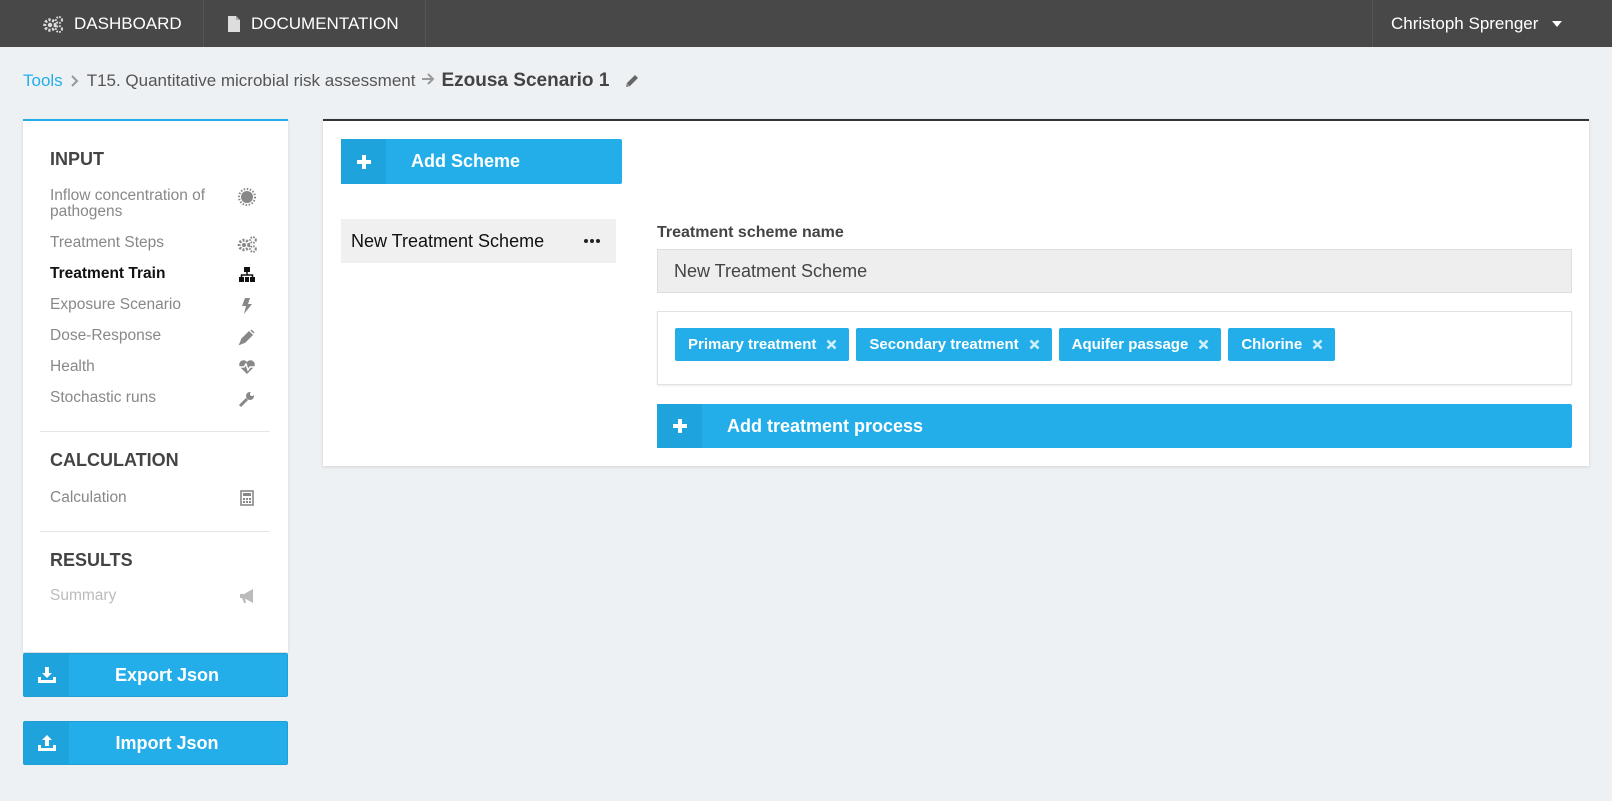 The width and height of the screenshot is (1612, 801). I want to click on scheme-name-label: Treatment scheme name, so click(750, 232).